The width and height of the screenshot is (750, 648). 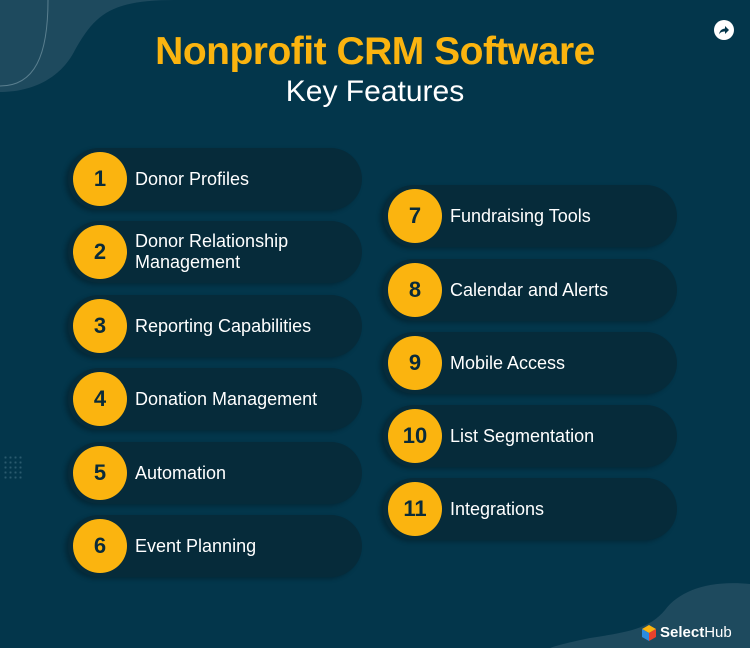 What do you see at coordinates (508, 362) in the screenshot?
I see `feature-label: Mobile Access` at bounding box center [508, 362].